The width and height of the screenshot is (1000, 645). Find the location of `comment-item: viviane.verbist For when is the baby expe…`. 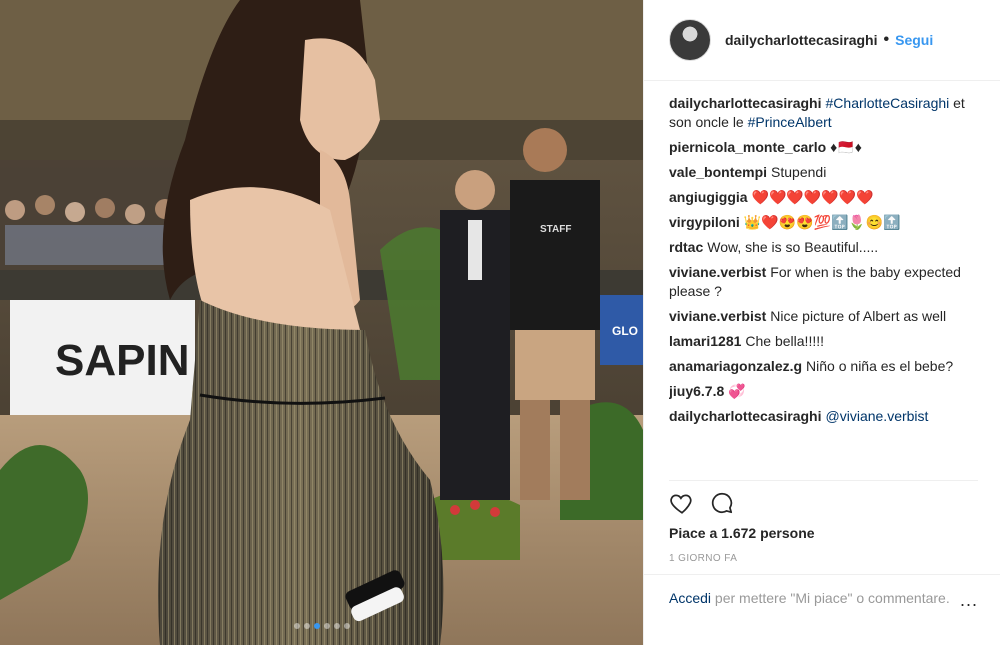

comment-item: viviane.verbist For when is the baby expe… is located at coordinates (823, 282).